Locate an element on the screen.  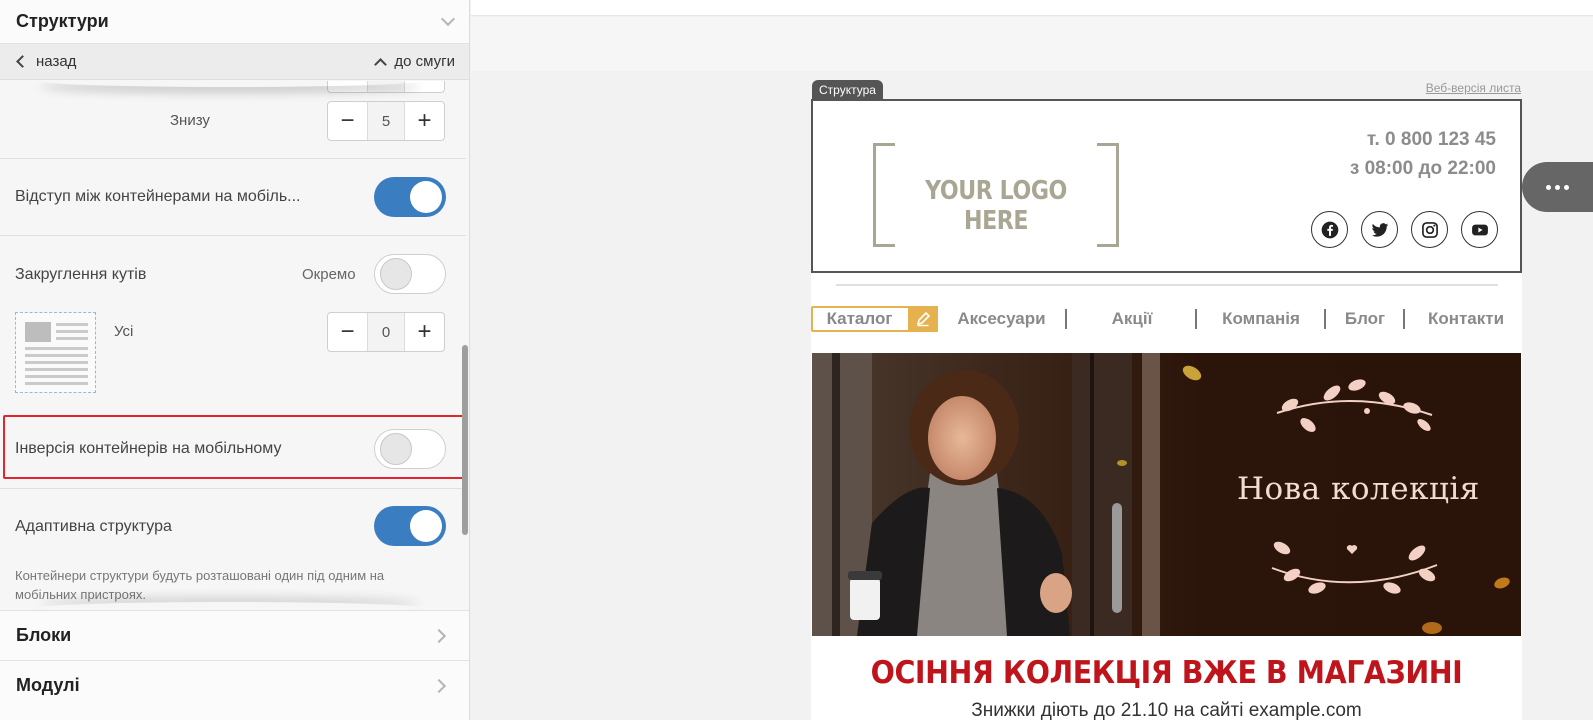
youtube-icon is located at coordinates (1479, 229).